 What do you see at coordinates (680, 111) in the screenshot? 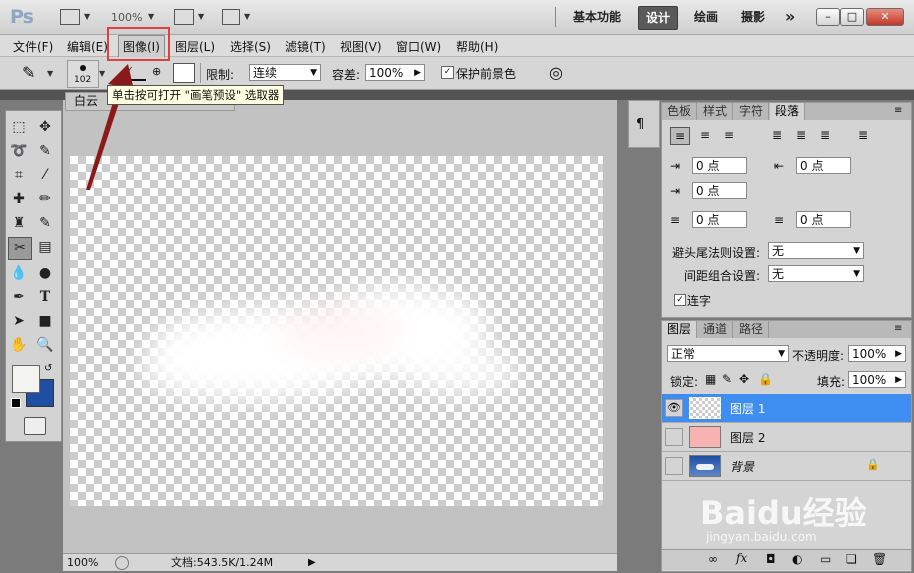
I see `tab-swatches: 色板` at bounding box center [680, 111].